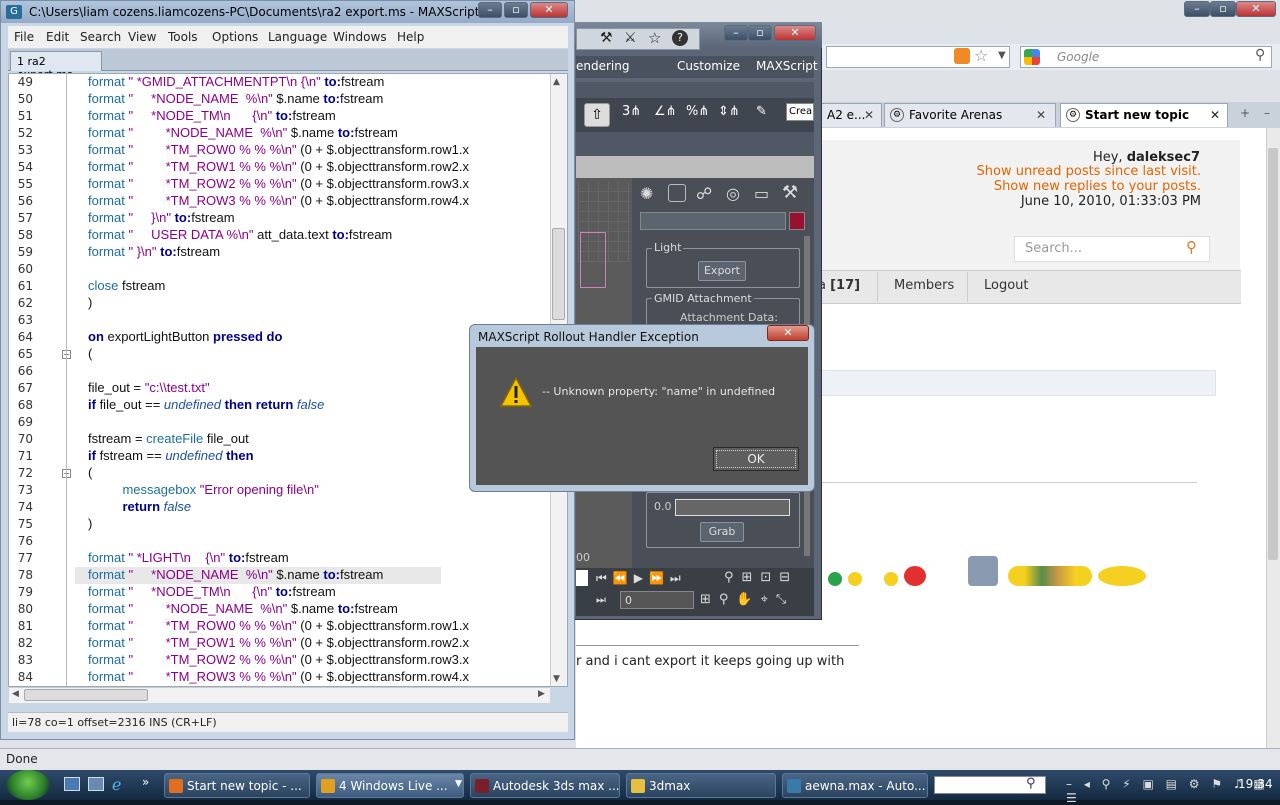  Describe the element at coordinates (1070, 186) in the screenshot. I see `new-replies-link: Show new replies to your posts.` at that location.